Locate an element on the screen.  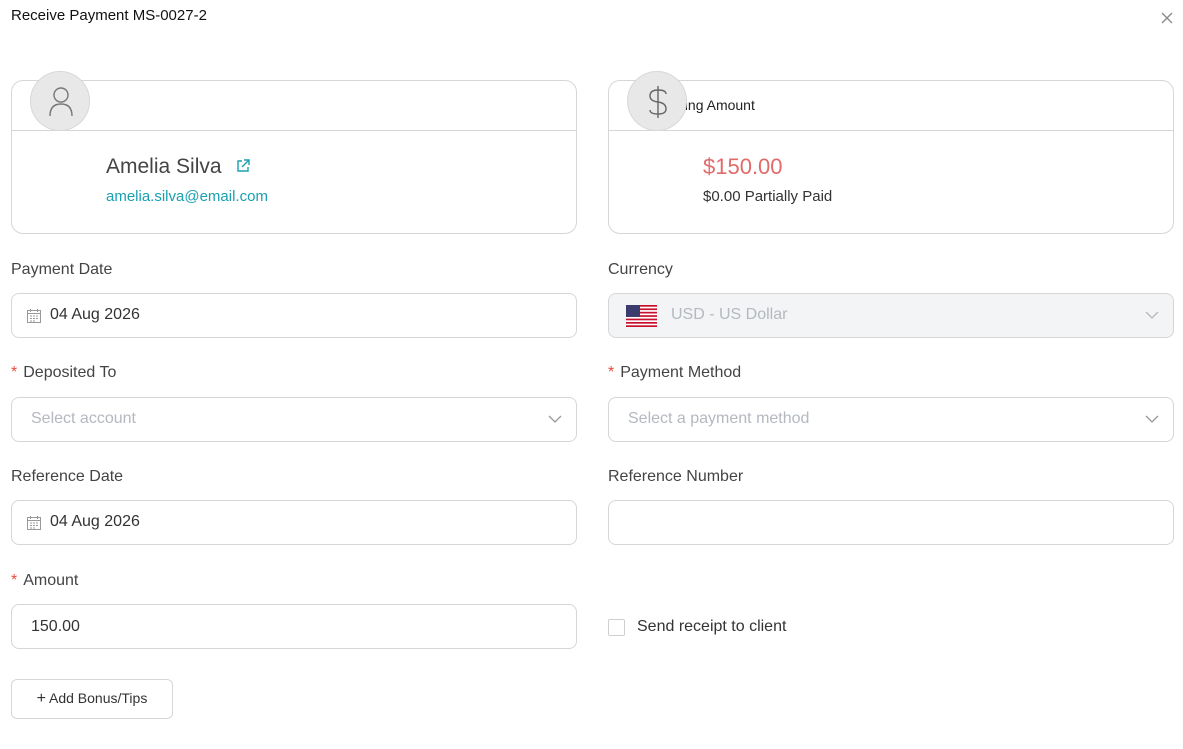
add-bonus-tips-label: Add Bonus/Tips is located at coordinates (98, 698).